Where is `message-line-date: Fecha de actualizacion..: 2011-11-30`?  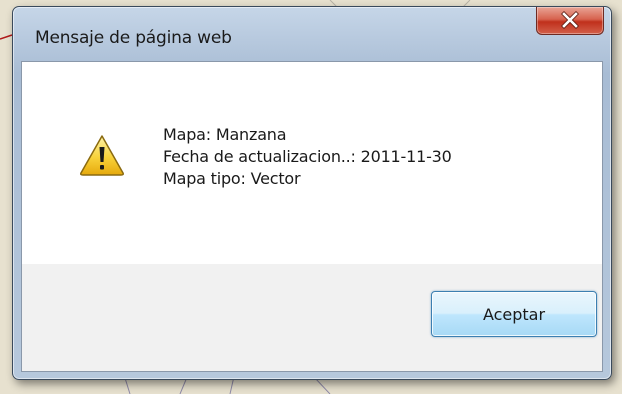
message-line-date: Fecha de actualizacion..: 2011-11-30 is located at coordinates (307, 156).